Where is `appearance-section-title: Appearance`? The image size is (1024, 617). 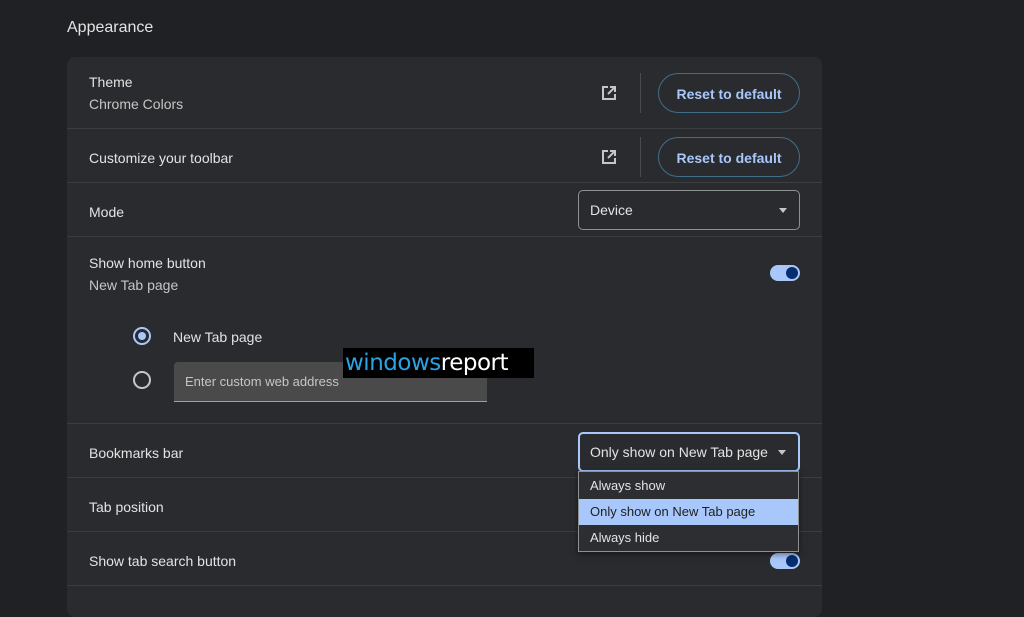 appearance-section-title: Appearance is located at coordinates (110, 27).